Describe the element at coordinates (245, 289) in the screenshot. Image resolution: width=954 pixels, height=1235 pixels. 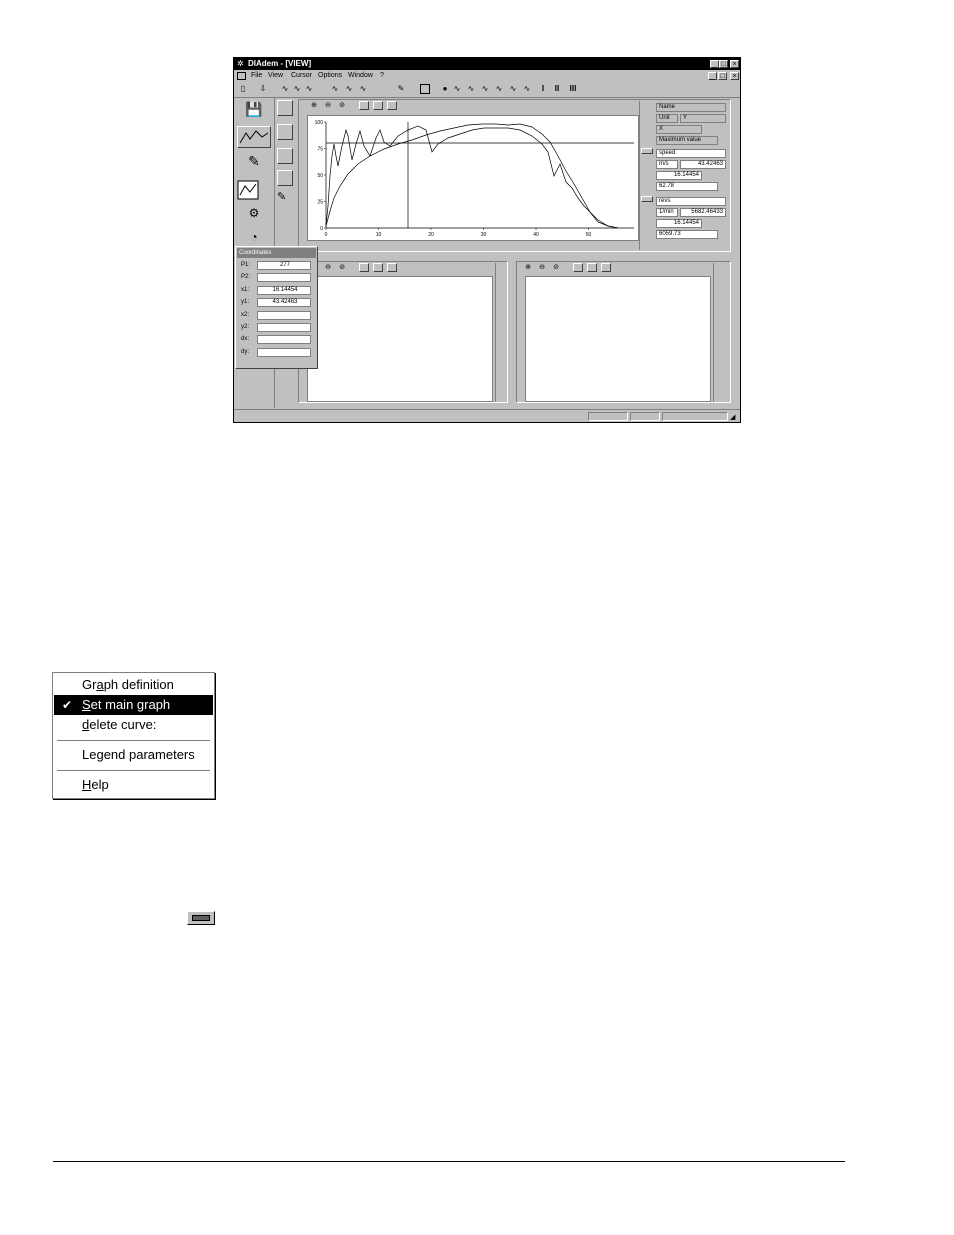
I see `coordinate-label: x1:` at that location.